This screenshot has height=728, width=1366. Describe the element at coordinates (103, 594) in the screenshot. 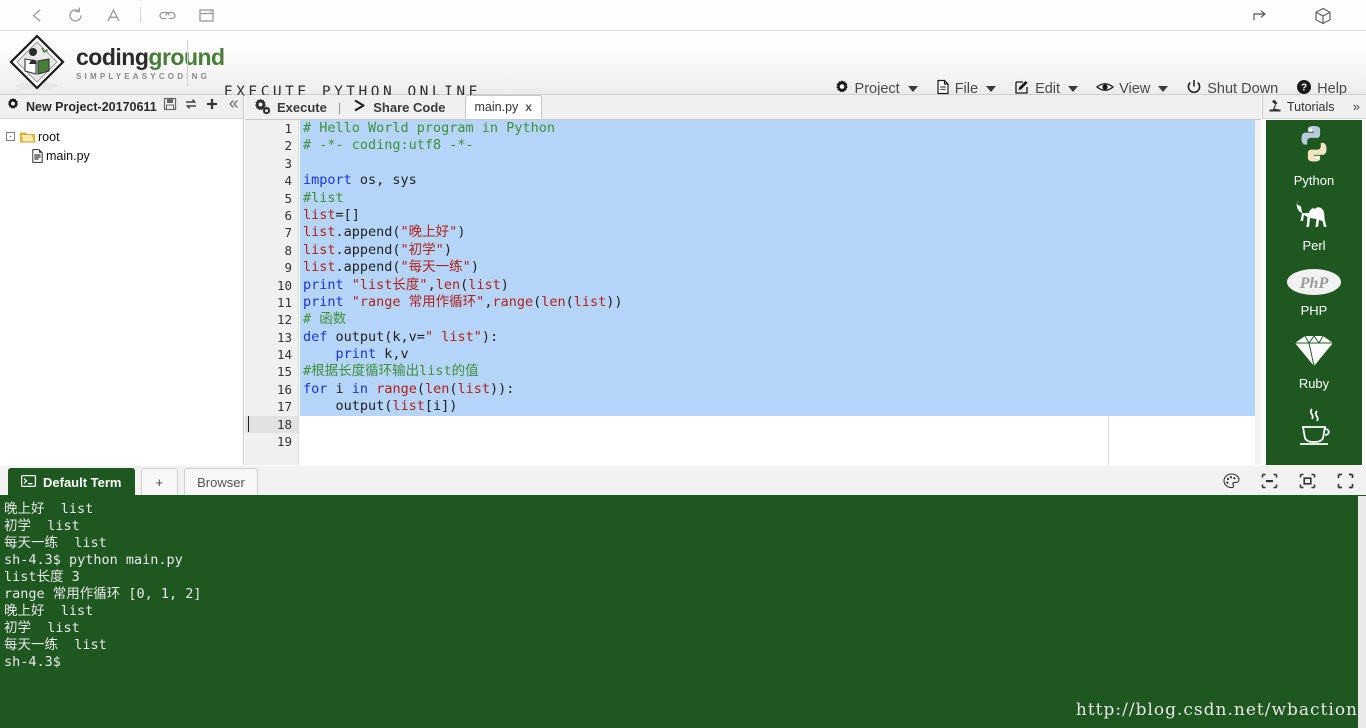

I see `terminal-line: range 常用作循环 [0, 1, 2]` at that location.